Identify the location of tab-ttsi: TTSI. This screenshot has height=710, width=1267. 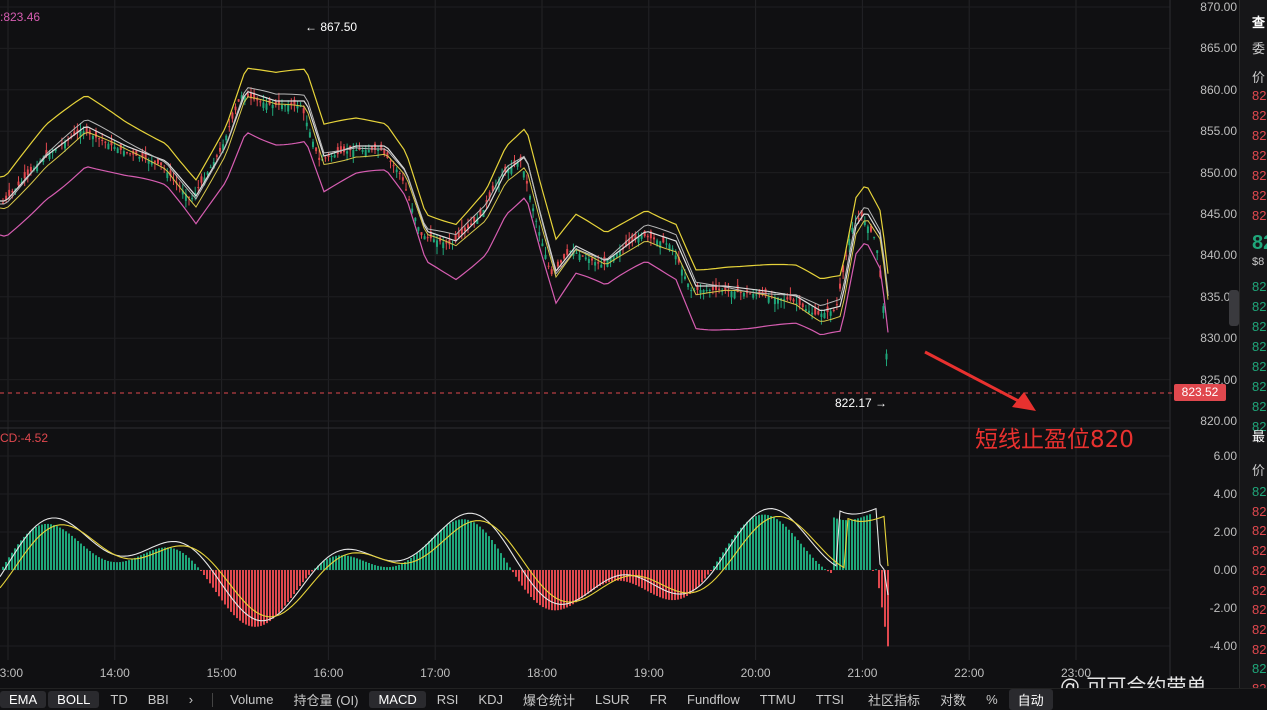
(830, 699).